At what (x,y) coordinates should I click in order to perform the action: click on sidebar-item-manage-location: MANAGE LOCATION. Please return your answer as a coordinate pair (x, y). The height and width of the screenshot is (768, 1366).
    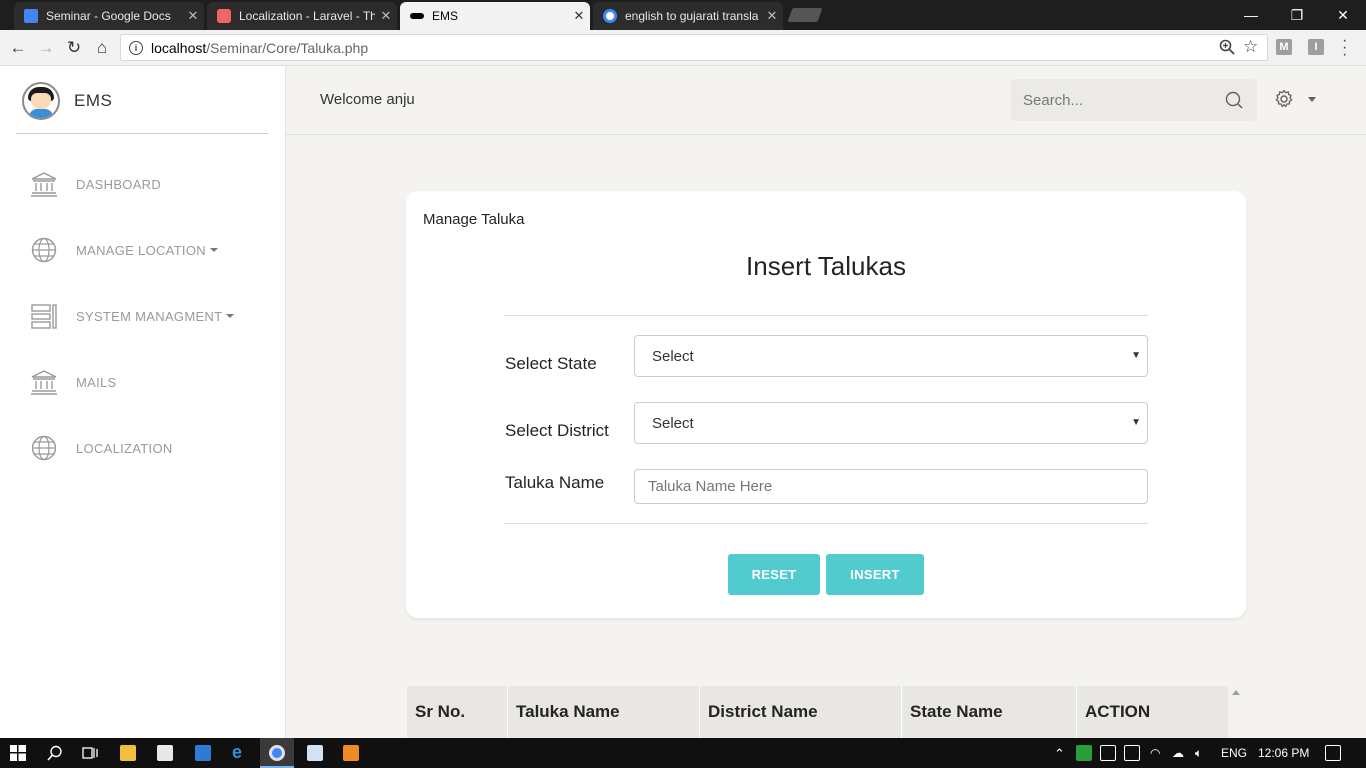
    Looking at the image, I should click on (124, 250).